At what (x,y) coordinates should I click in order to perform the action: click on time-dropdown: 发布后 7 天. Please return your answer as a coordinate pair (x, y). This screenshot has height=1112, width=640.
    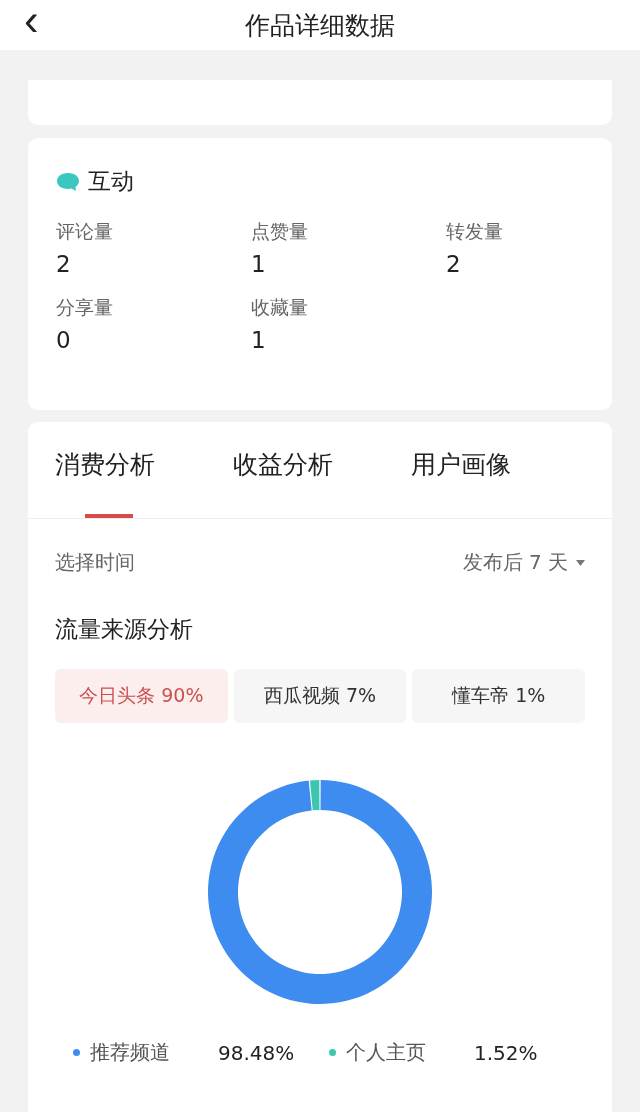
    Looking at the image, I should click on (523, 562).